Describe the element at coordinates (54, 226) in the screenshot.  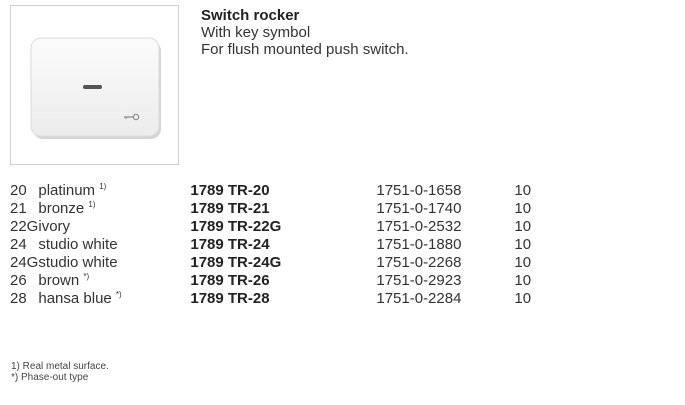
I see `color-name: ivory` at that location.